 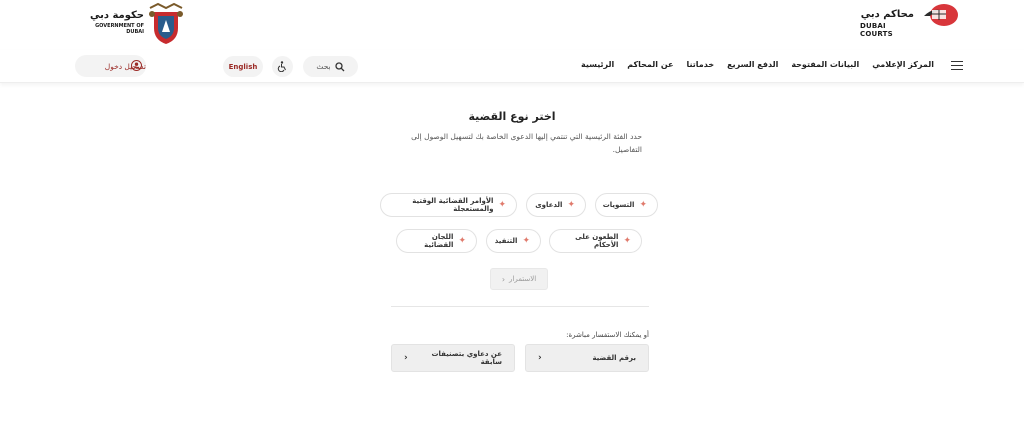 I want to click on chevron-right-icon: ›, so click(x=540, y=358).